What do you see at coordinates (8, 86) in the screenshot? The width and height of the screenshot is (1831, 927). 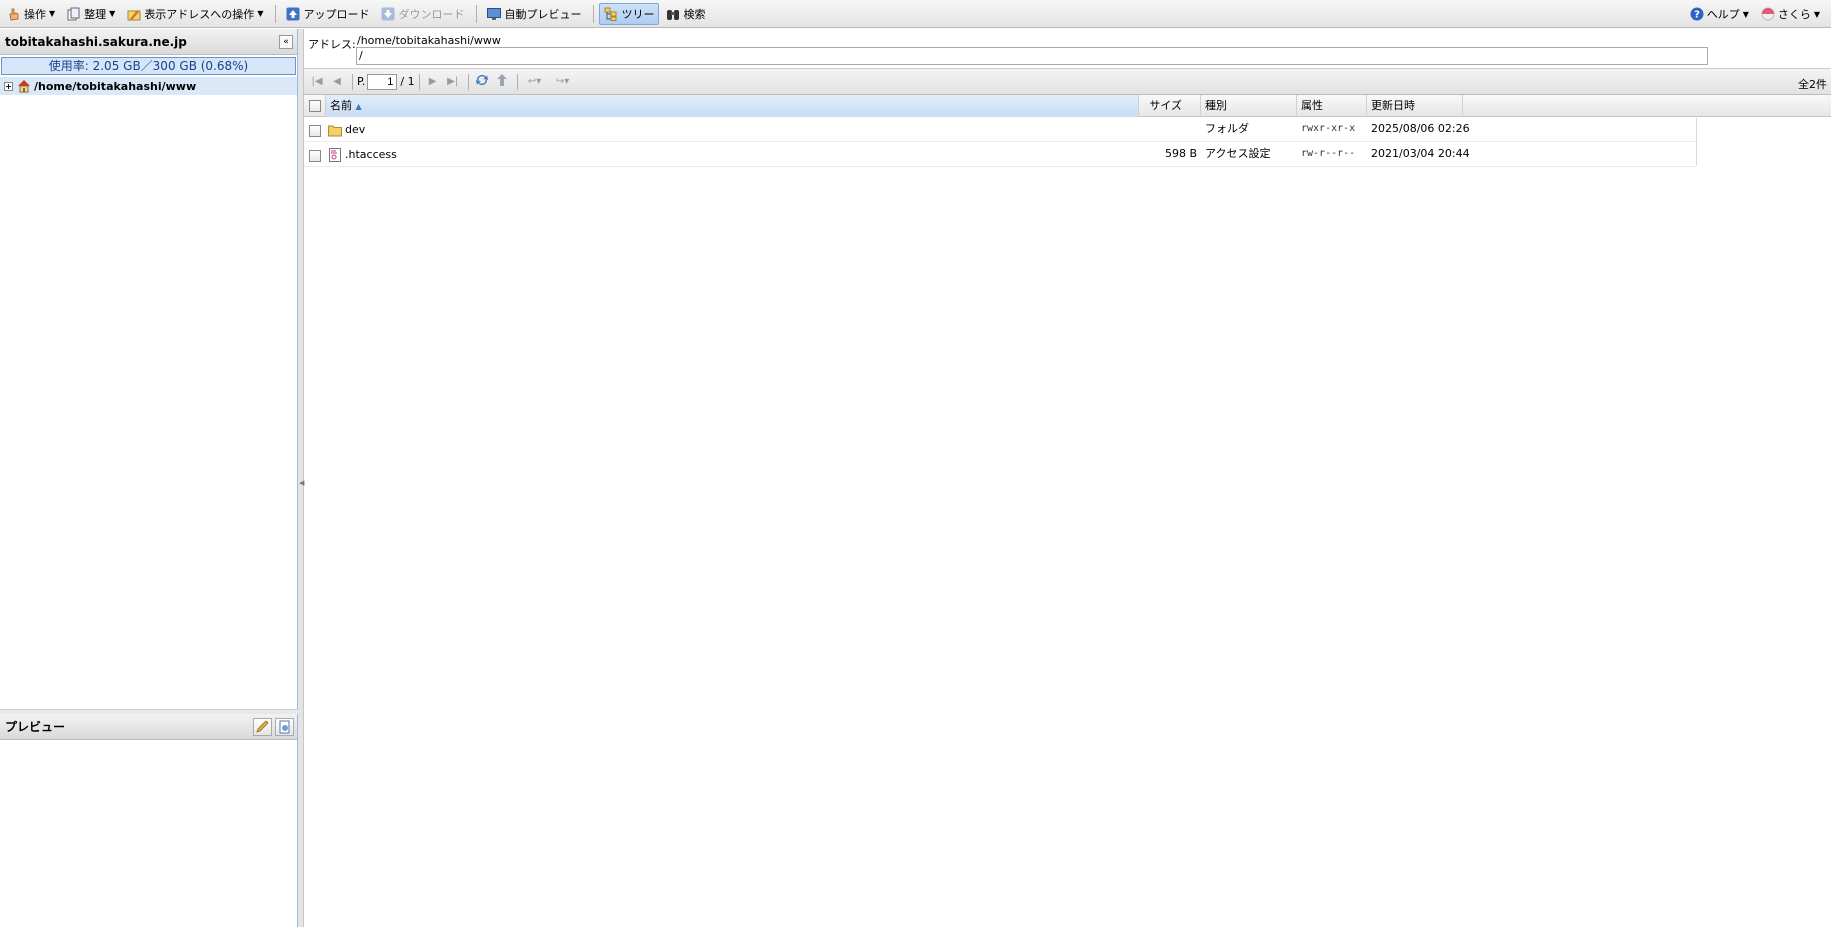 I see `expand-icon: +` at bounding box center [8, 86].